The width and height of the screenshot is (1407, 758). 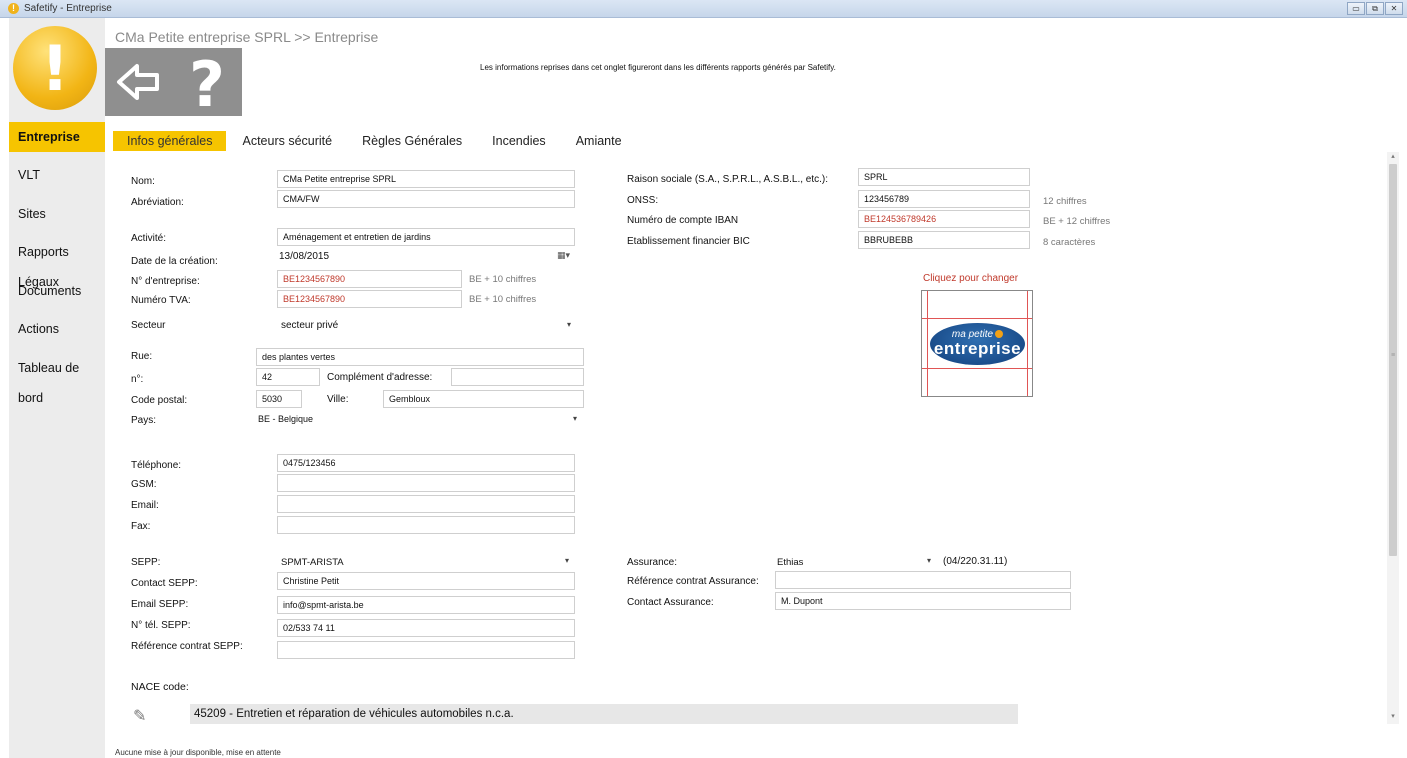 I want to click on email-sepp-field: info@spmt-arista.be, so click(x=426, y=605).